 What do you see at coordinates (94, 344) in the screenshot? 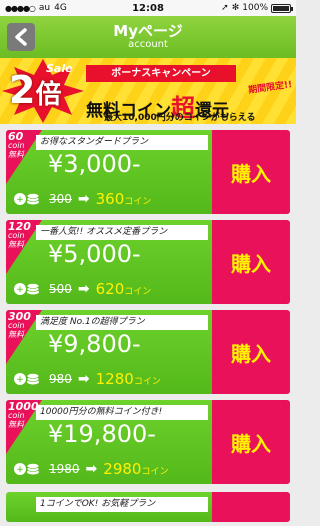
I see `plan-price: ¥9,800-` at bounding box center [94, 344].